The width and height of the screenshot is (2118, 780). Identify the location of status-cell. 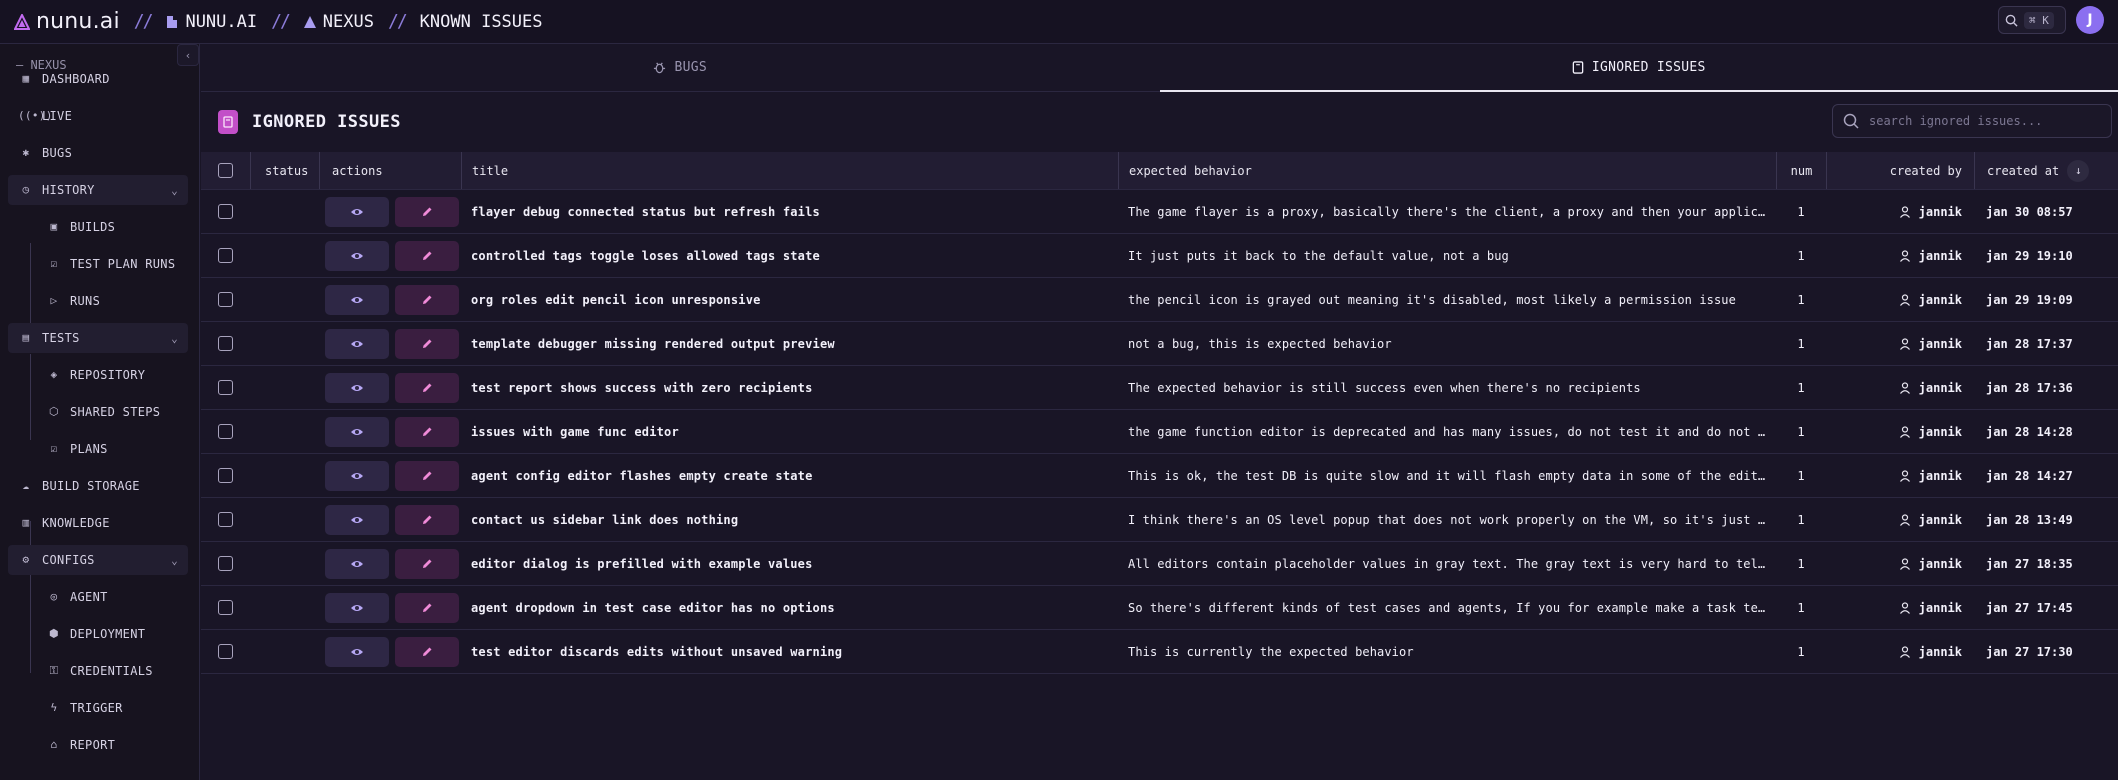
(284, 299).